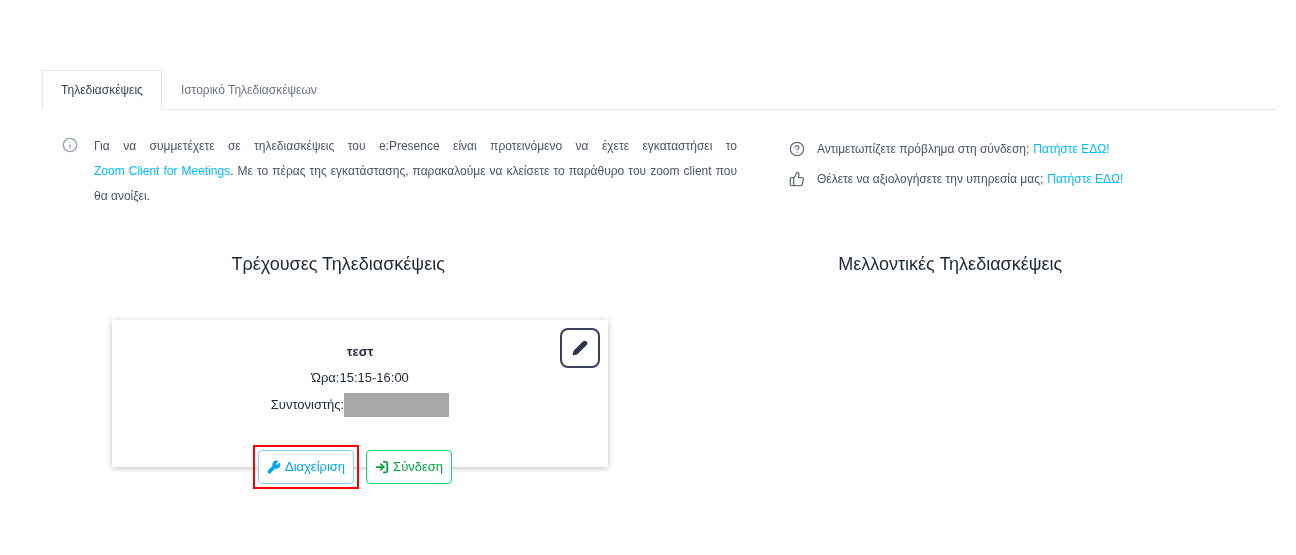 The height and width of the screenshot is (555, 1296). What do you see at coordinates (797, 179) in the screenshot?
I see `thumbs-up-icon` at bounding box center [797, 179].